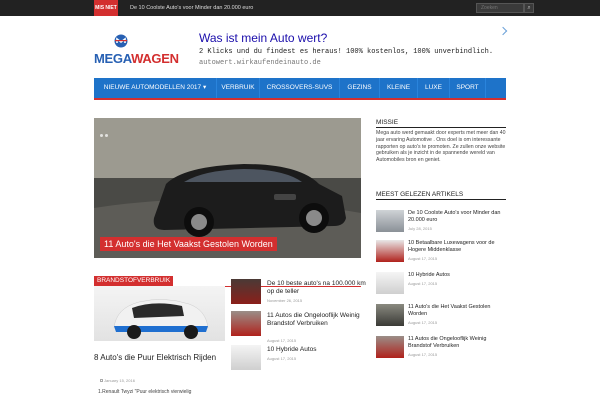  What do you see at coordinates (106, 8) in the screenshot?
I see `mis-niet-badge: MIS NIET` at bounding box center [106, 8].